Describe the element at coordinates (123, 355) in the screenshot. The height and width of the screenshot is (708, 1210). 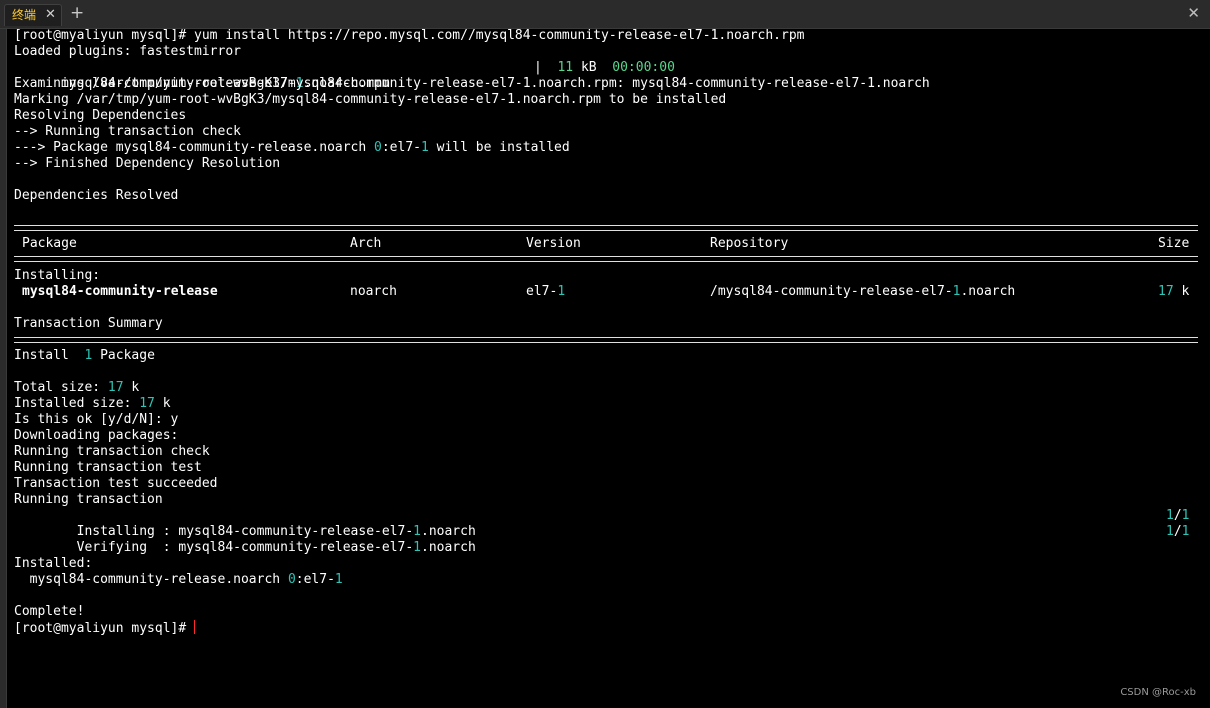
I see `install-text: Package` at that location.